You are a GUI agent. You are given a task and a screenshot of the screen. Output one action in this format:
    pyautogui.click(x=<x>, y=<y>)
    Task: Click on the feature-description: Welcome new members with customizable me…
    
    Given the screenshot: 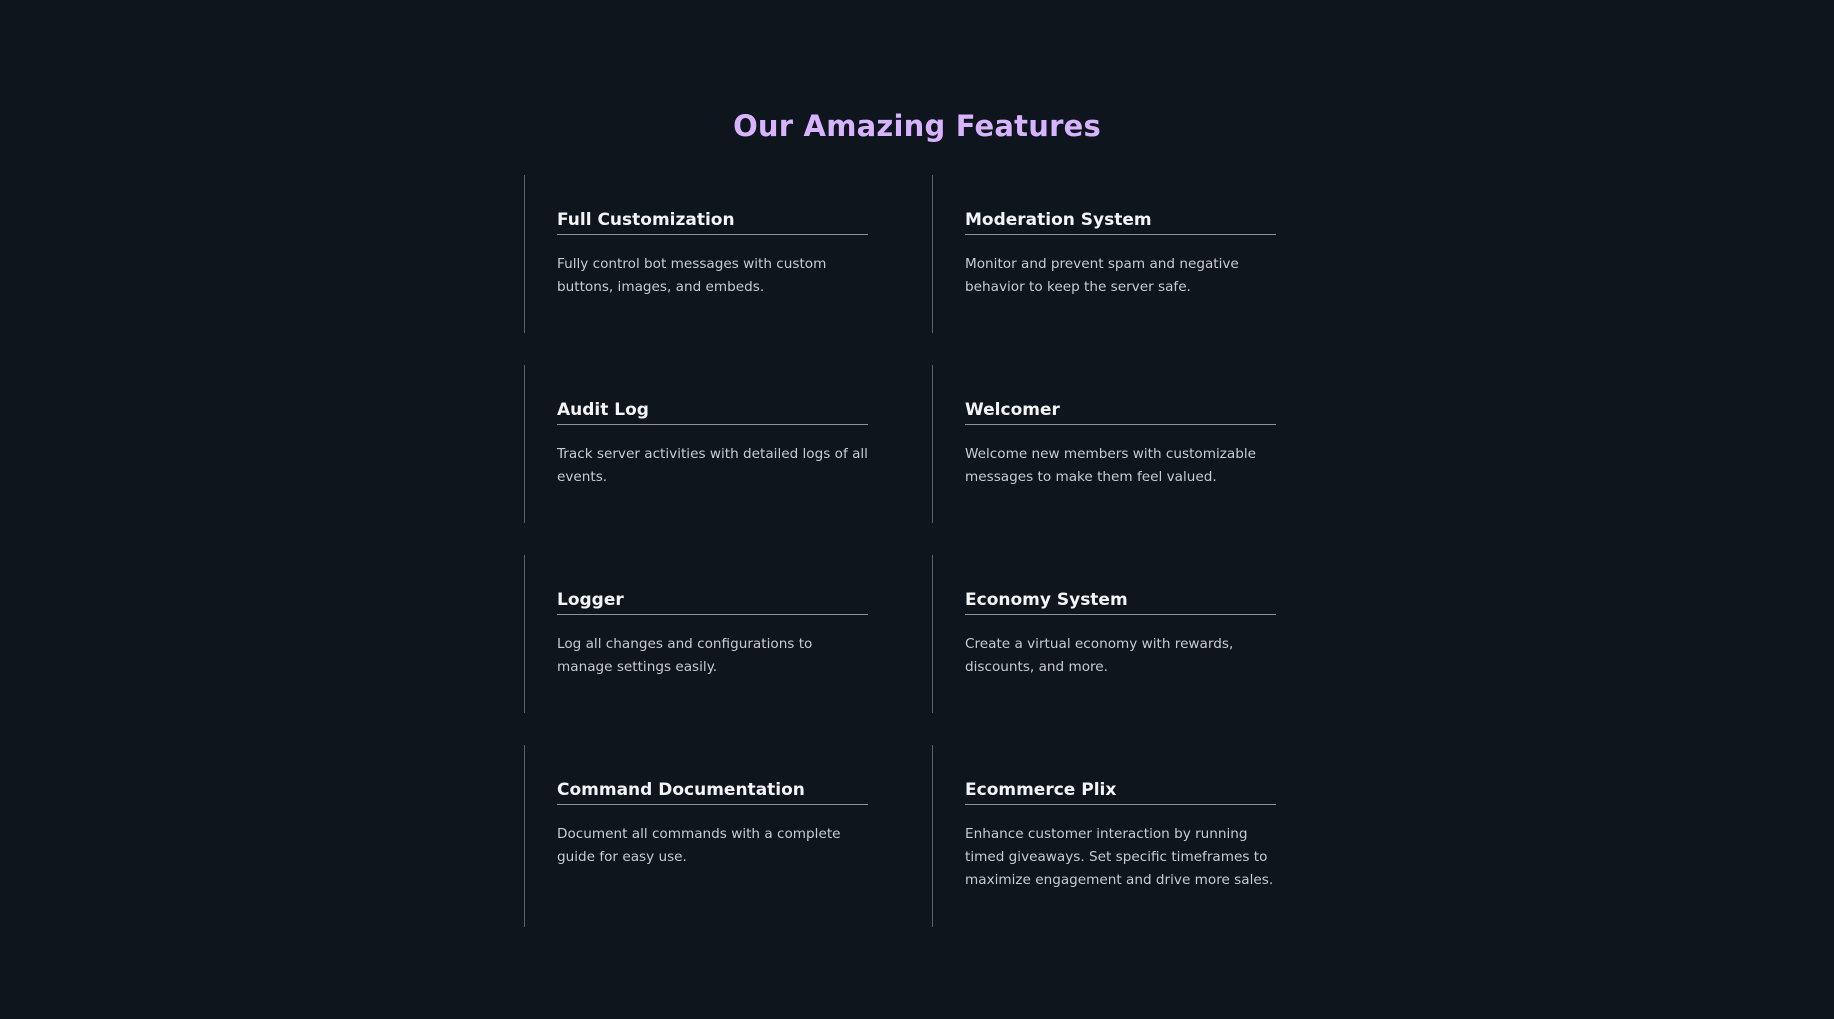 What is the action you would take?
    pyautogui.click(x=1110, y=465)
    